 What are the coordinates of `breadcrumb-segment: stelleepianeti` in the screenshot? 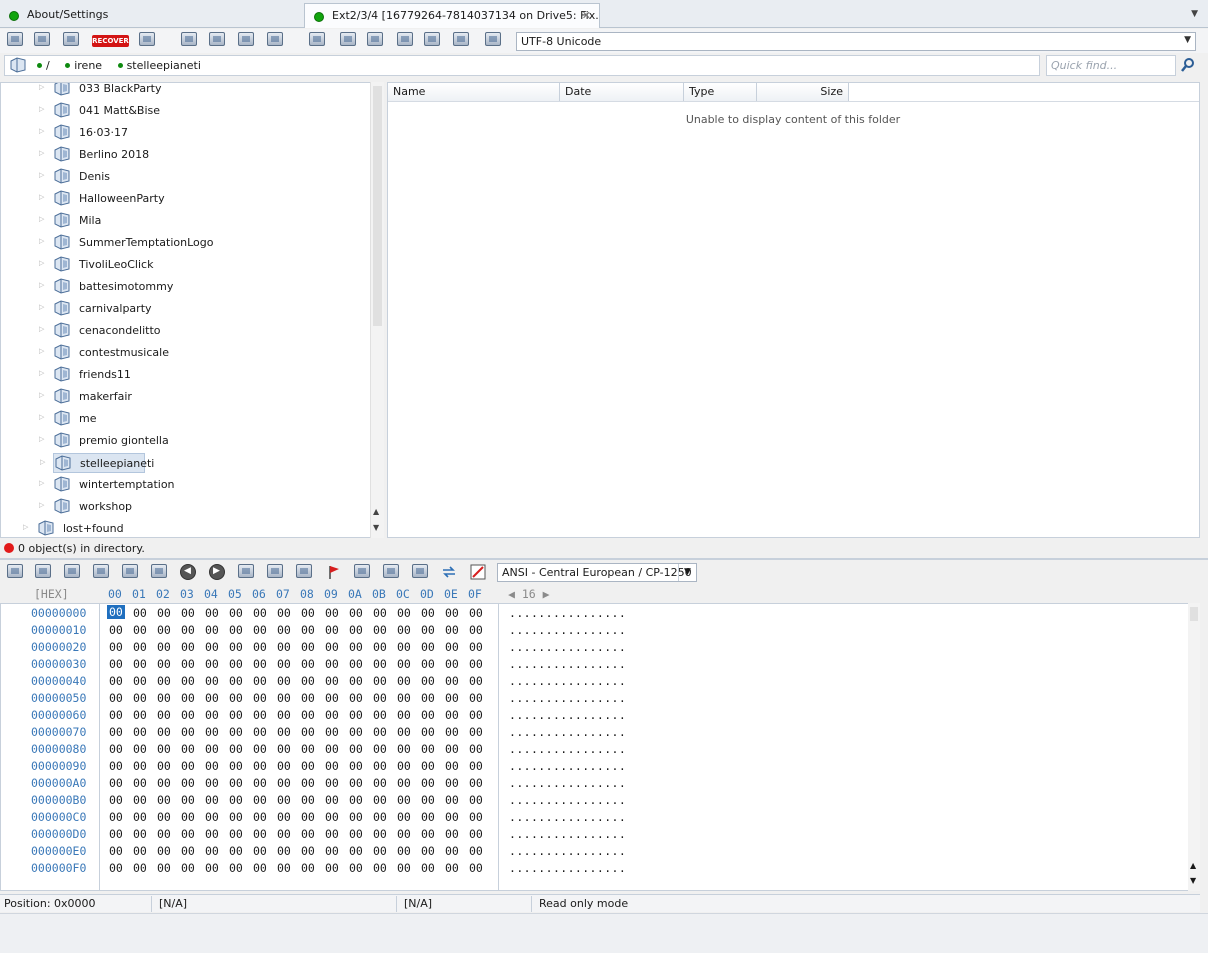 It's located at (164, 65).